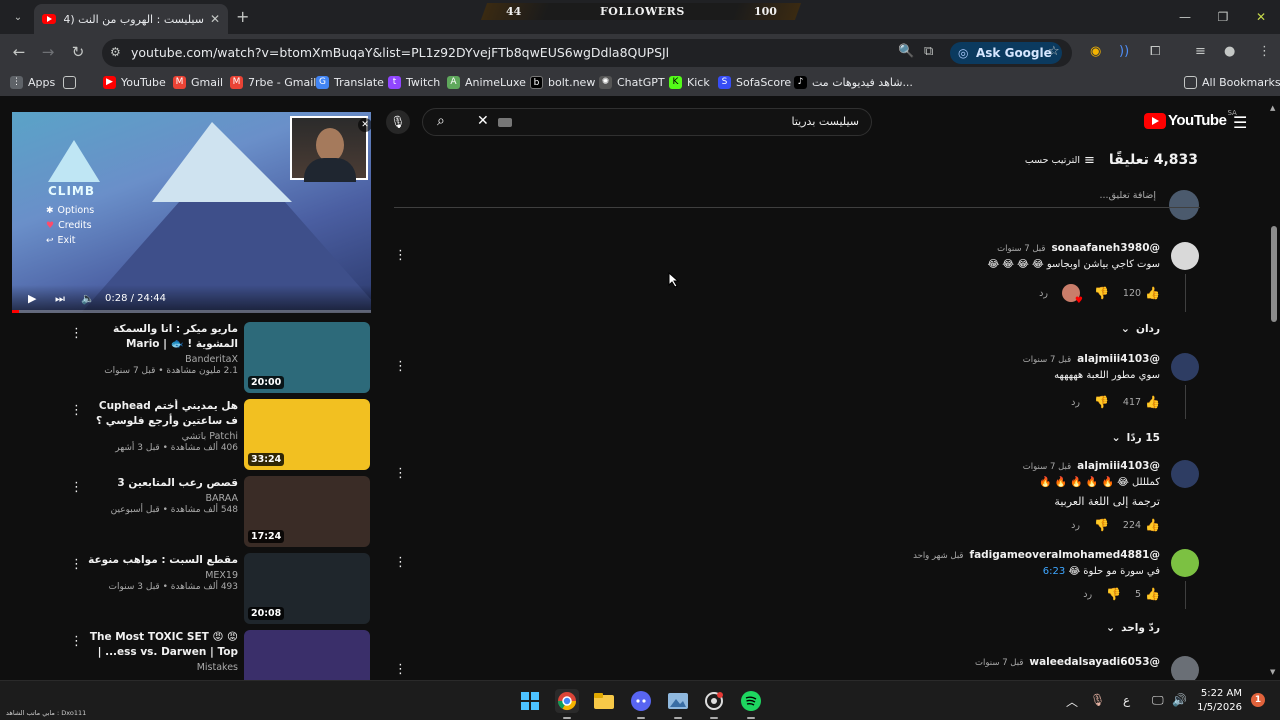 Image resolution: width=1280 pixels, height=720 pixels. Describe the element at coordinates (1274, 390) in the screenshot. I see `page-scrollbar: ▲ ▼` at that location.